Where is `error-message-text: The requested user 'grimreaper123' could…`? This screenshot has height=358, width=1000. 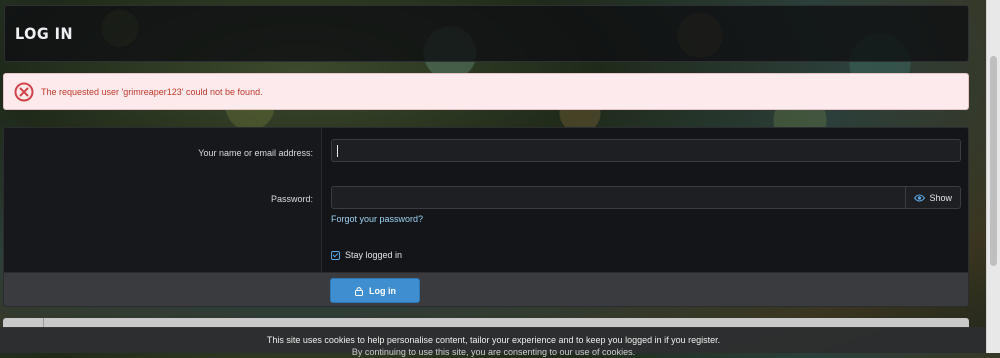 error-message-text: The requested user 'grimreaper123' could… is located at coordinates (152, 91).